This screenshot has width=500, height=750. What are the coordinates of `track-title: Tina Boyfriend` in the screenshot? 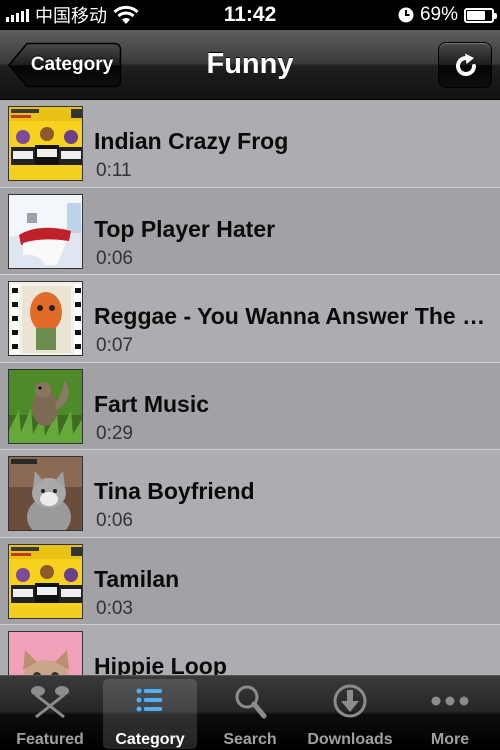 It's located at (174, 491).